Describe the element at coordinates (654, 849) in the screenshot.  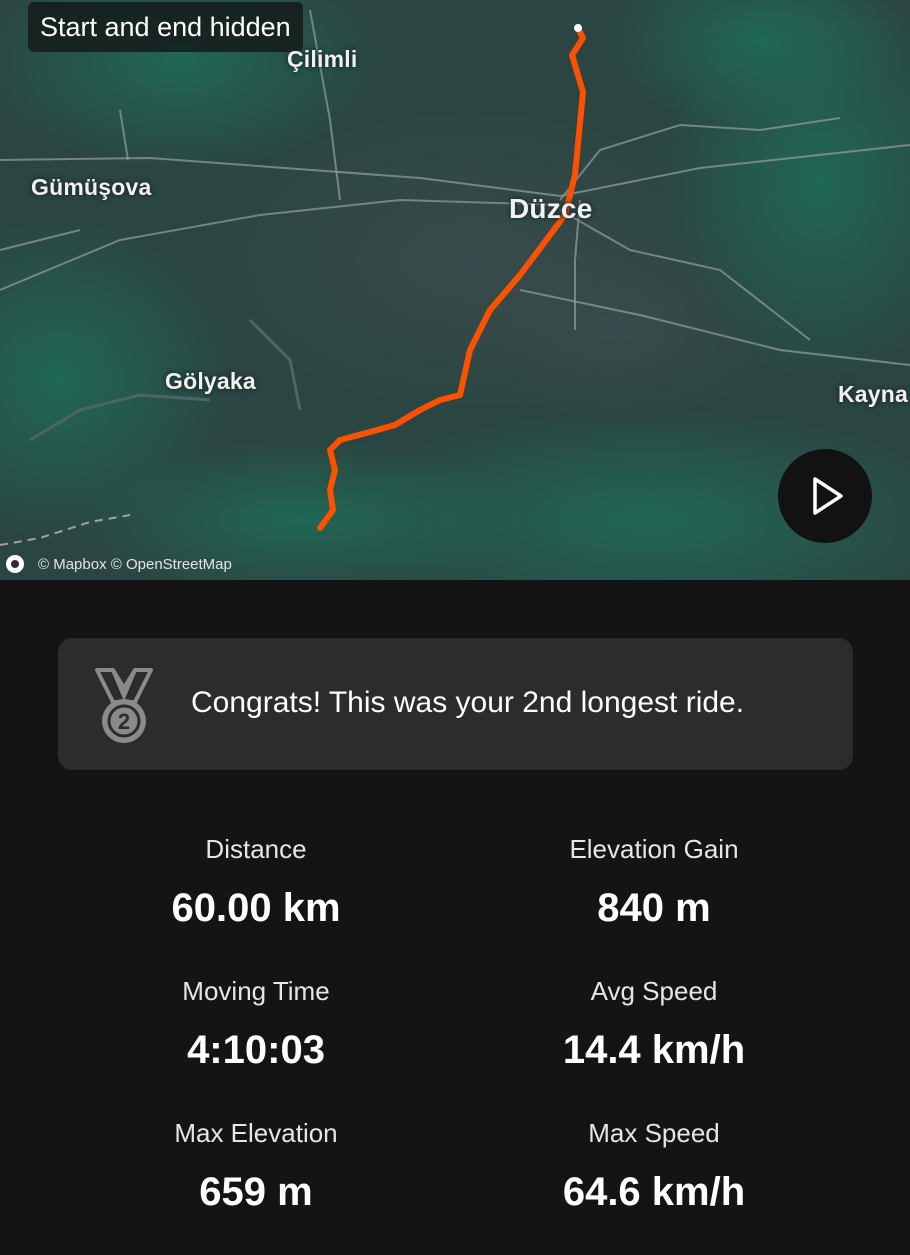
I see `stat-label: Elevation Gain` at that location.